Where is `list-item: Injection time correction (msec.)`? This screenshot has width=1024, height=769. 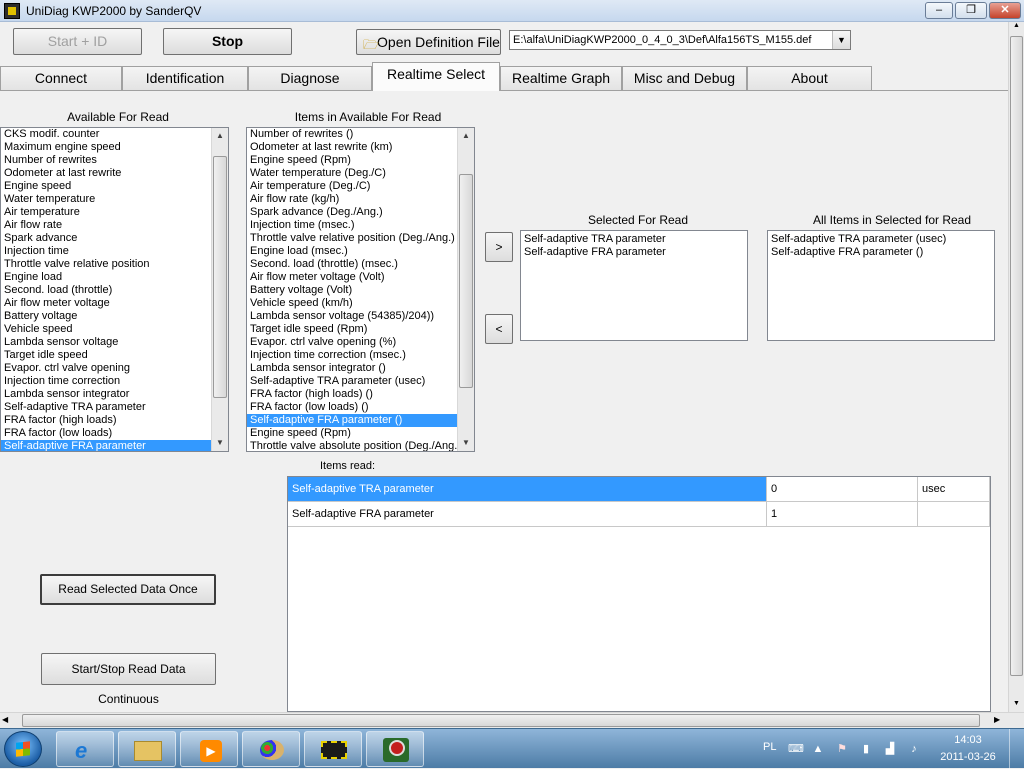
list-item: Injection time correction (msec.) is located at coordinates (360, 355).